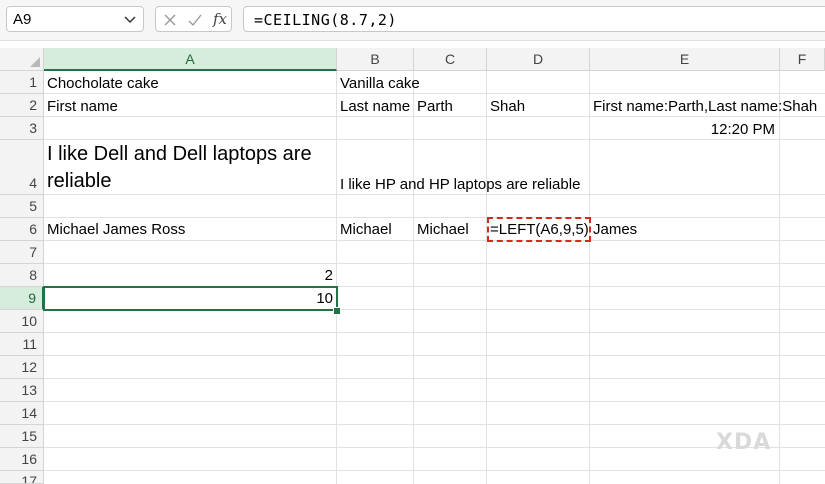 The image size is (825, 484). What do you see at coordinates (450, 59) in the screenshot?
I see `column-header-c: C` at bounding box center [450, 59].